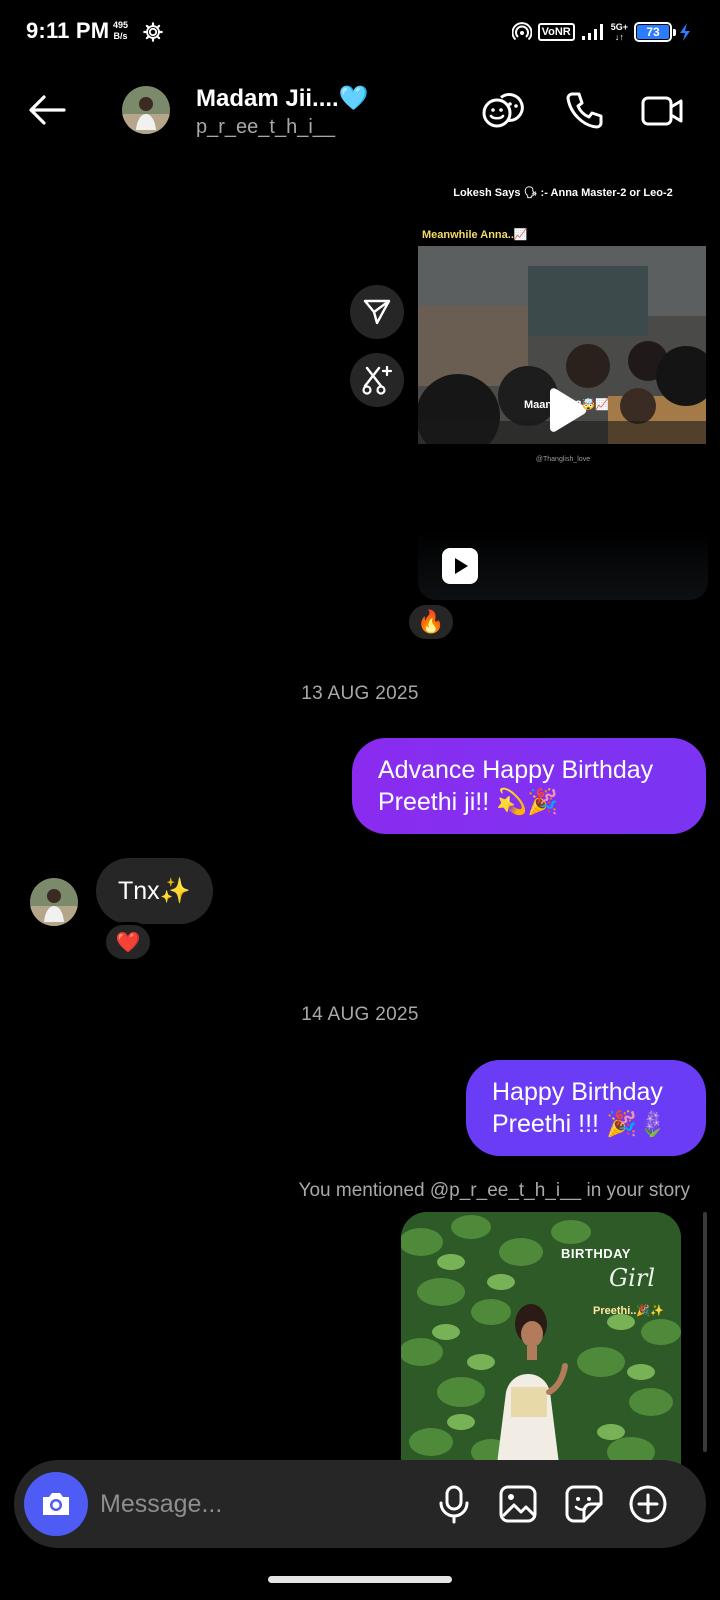  I want to click on remix-button, so click(377, 380).